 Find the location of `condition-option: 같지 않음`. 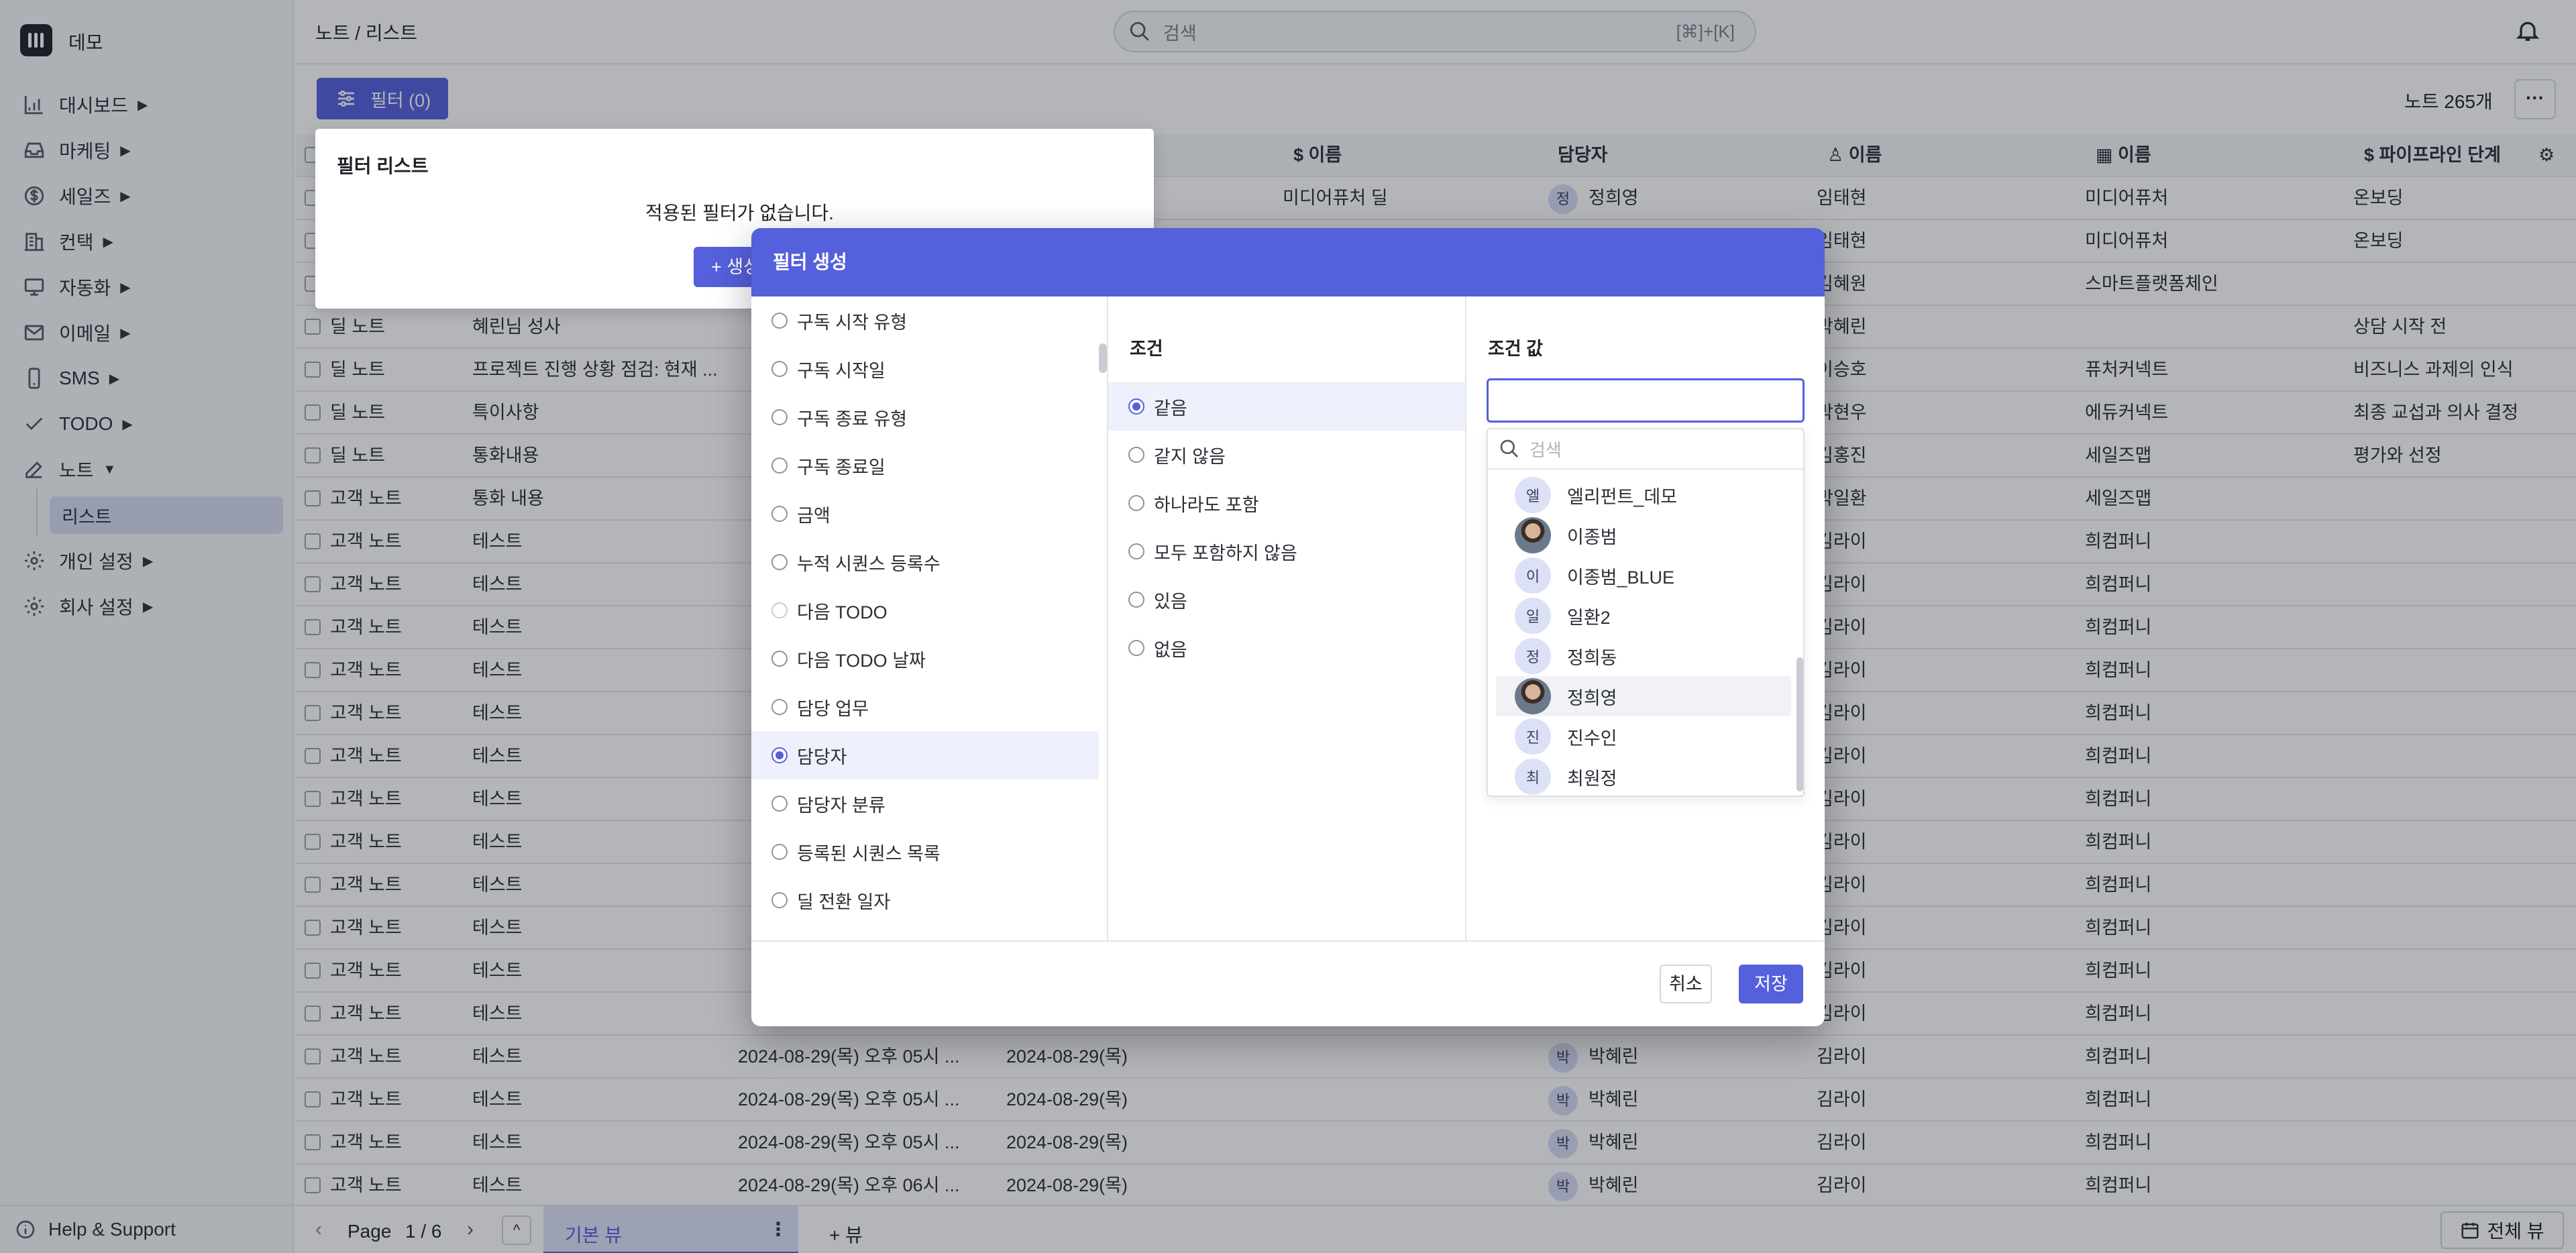

condition-option: 같지 않음 is located at coordinates (1286, 455).